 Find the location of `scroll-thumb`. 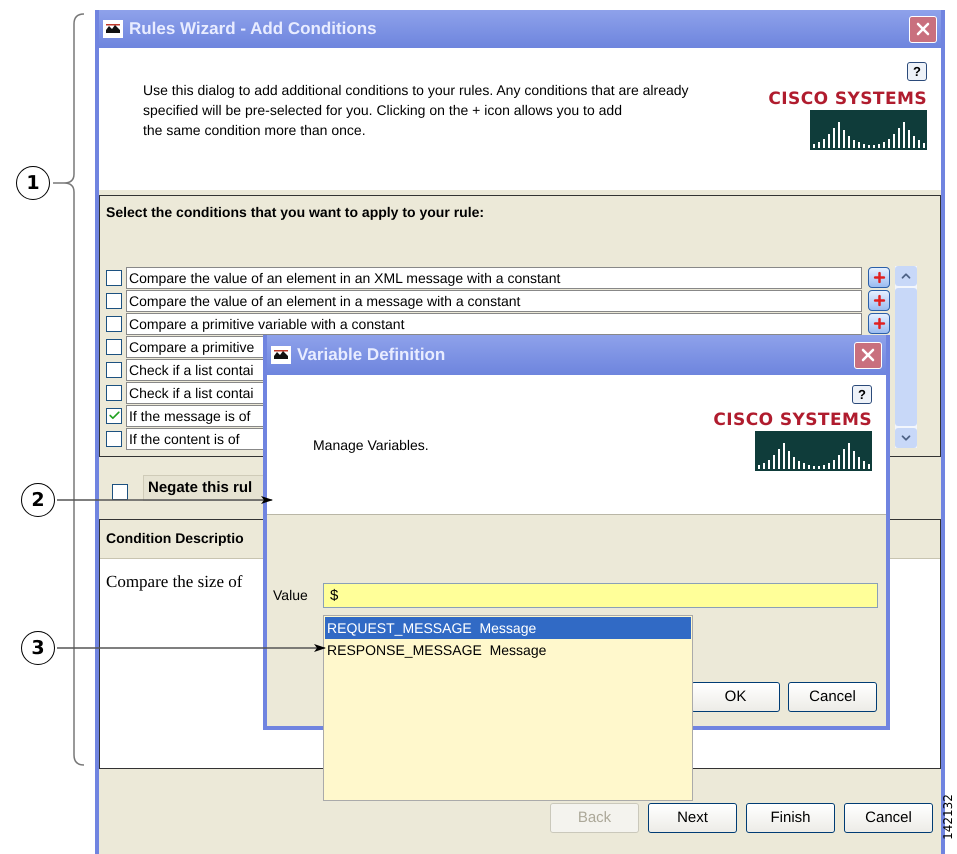

scroll-thumb is located at coordinates (906, 357).